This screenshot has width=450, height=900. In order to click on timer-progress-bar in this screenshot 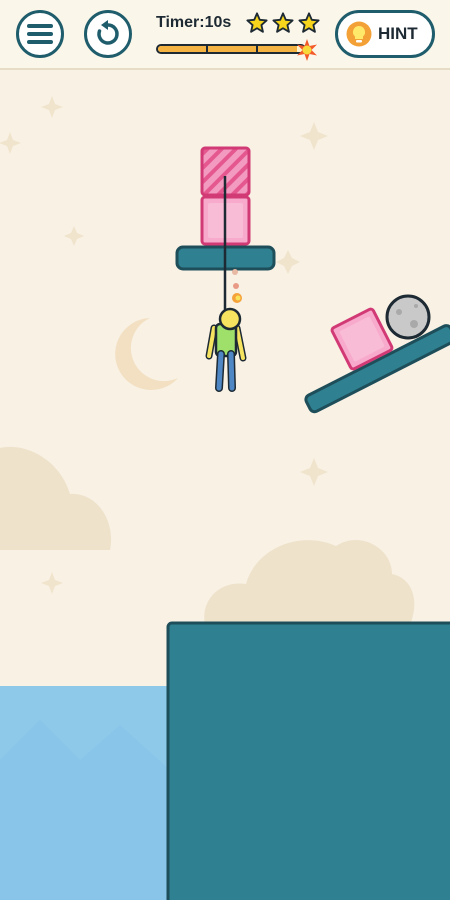, I will do `click(231, 49)`.